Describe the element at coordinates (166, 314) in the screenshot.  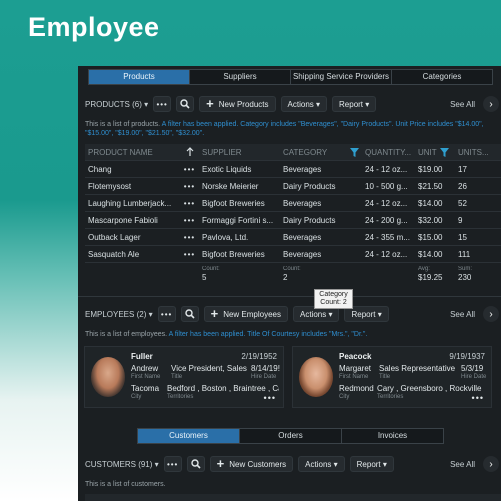
I see `employees-more-button: •••` at that location.